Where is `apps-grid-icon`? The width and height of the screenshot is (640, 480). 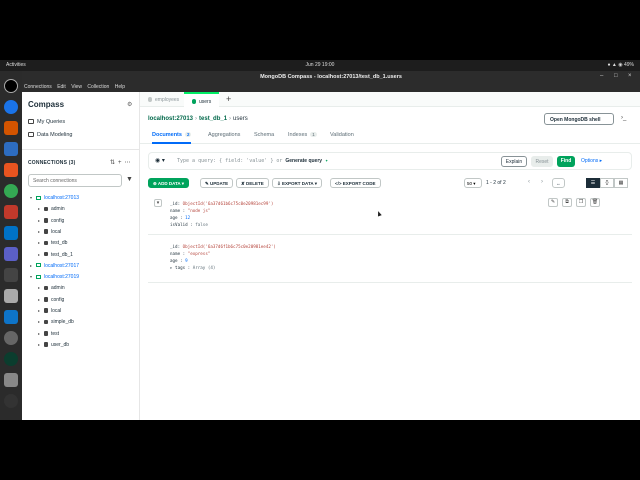 apps-grid-icon is located at coordinates (11, 401).